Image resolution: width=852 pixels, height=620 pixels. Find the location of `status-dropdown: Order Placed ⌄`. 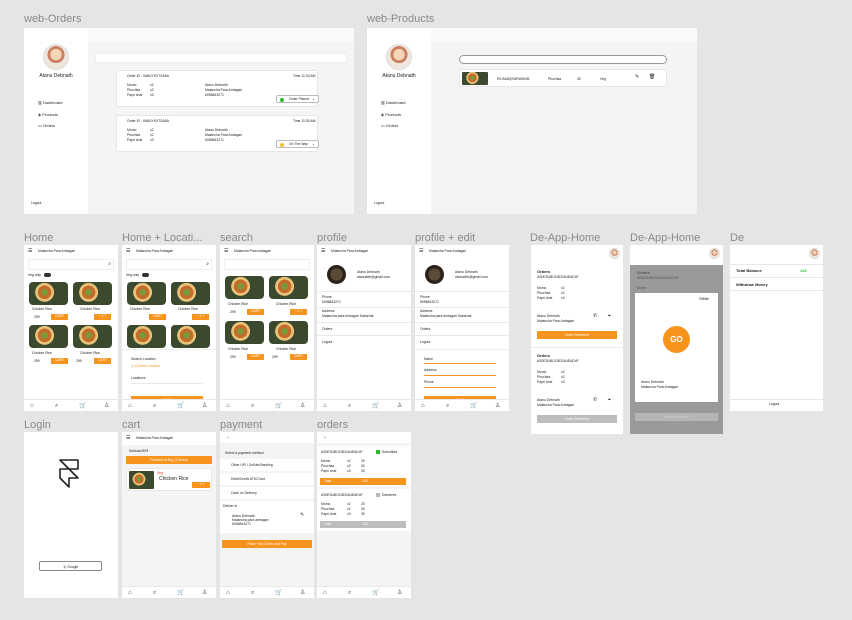

status-dropdown: Order Placed ⌄ is located at coordinates (297, 99).